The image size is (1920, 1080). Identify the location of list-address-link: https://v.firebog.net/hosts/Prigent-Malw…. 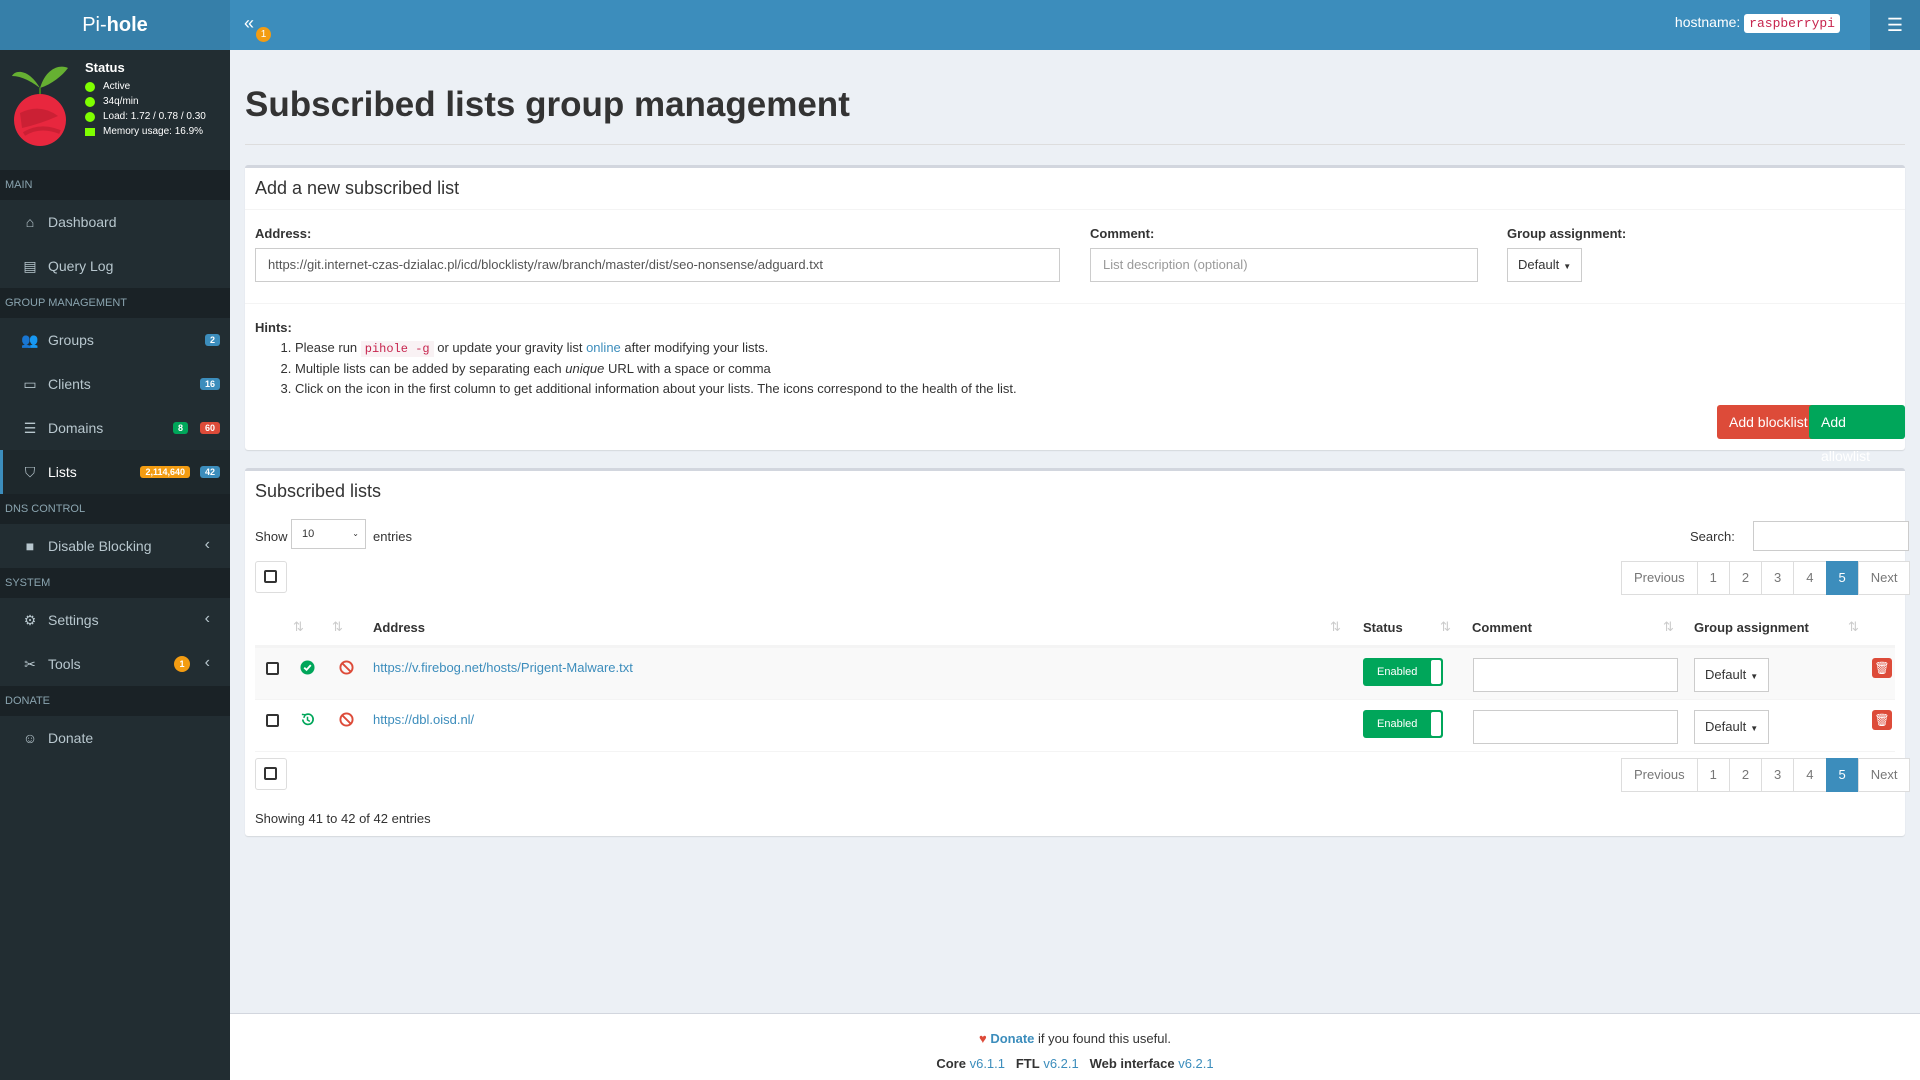
(503, 667).